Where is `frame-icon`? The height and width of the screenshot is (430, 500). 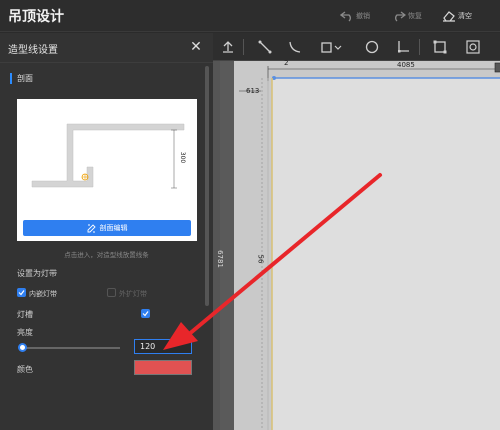 frame-icon is located at coordinates (440, 47).